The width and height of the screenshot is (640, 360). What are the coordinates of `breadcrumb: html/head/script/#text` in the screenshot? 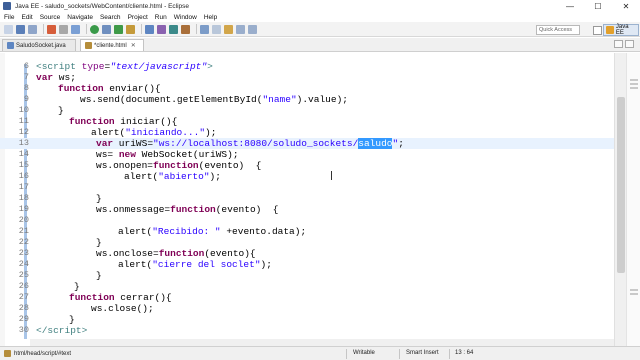 It's located at (37, 353).